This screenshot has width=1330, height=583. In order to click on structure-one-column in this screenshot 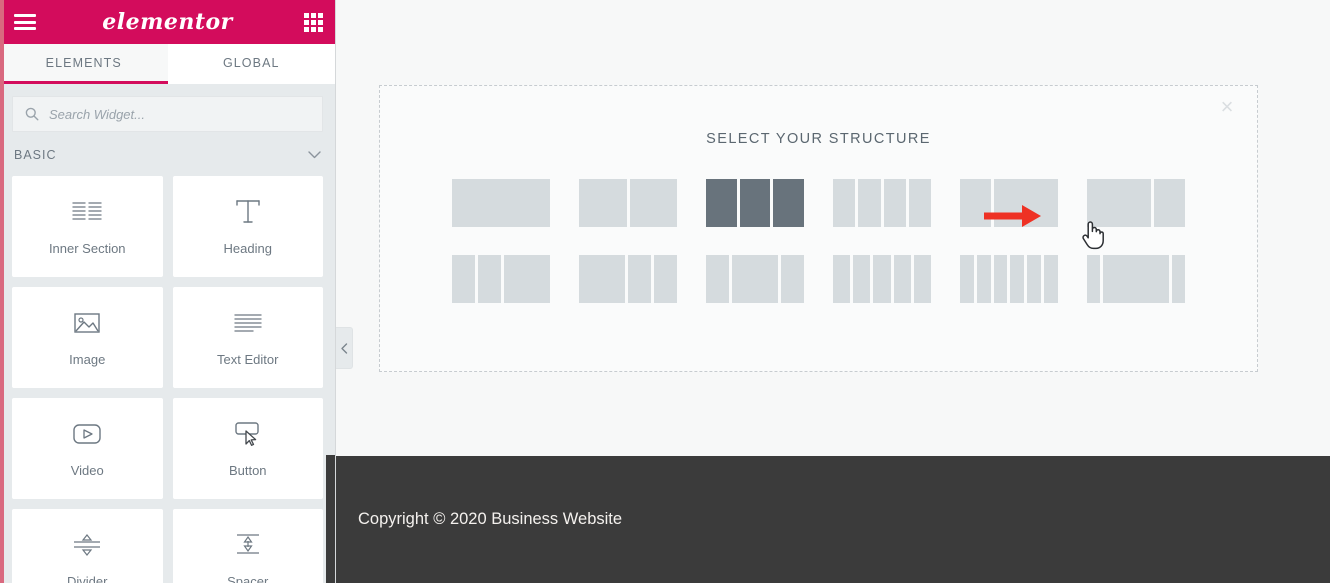, I will do `click(501, 203)`.